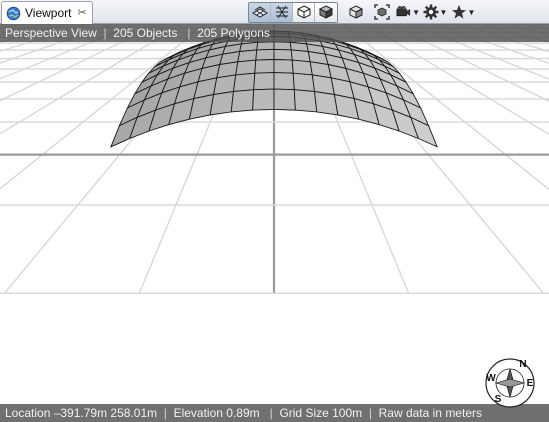 Image resolution: width=549 pixels, height=422 pixels. I want to click on polygon-count: 205 Polygons, so click(233, 33).